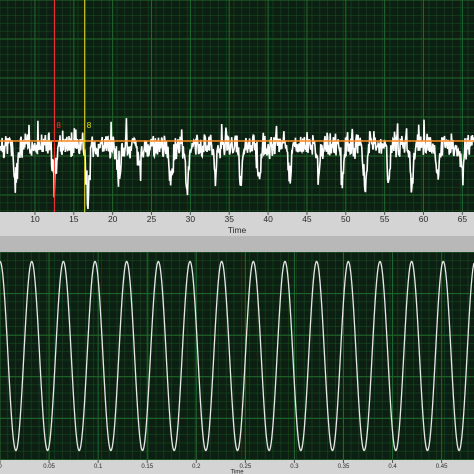  I want to click on pane-divider, so click(237, 244).